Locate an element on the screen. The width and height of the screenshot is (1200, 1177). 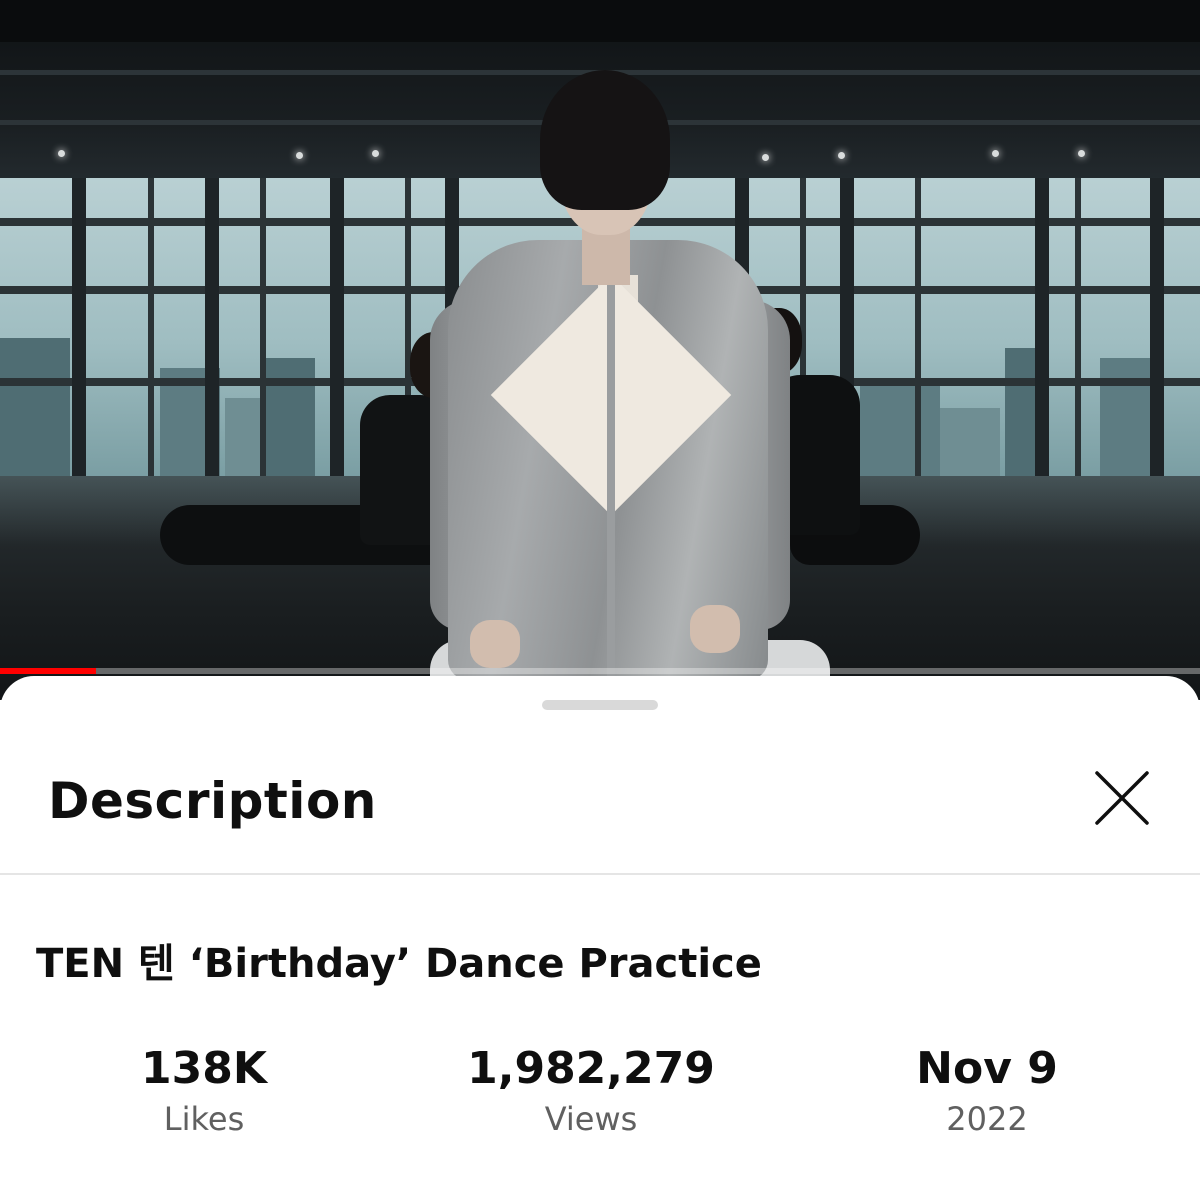
close-icon is located at coordinates (1122, 798).